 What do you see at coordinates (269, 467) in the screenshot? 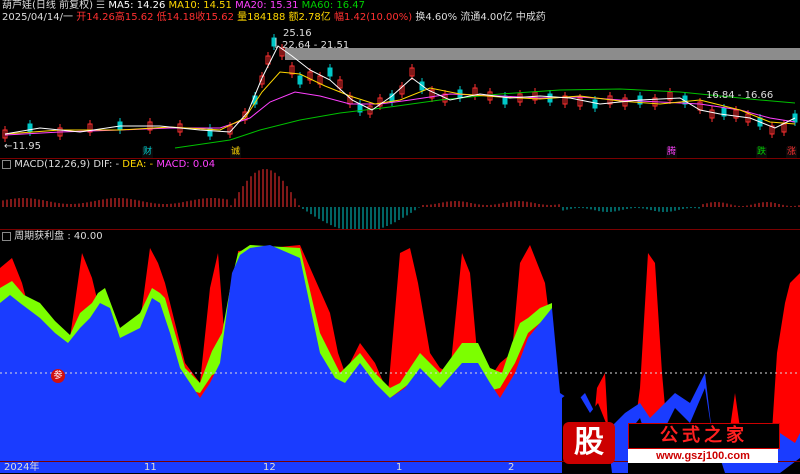
I see `xaxis-label-12: 12` at bounding box center [269, 467].